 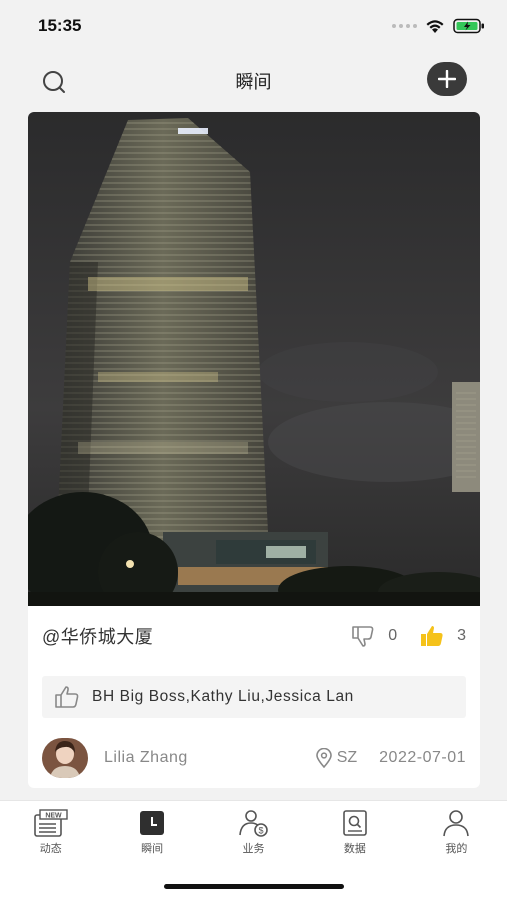 I want to click on city-tag: SZ, so click(x=336, y=758).